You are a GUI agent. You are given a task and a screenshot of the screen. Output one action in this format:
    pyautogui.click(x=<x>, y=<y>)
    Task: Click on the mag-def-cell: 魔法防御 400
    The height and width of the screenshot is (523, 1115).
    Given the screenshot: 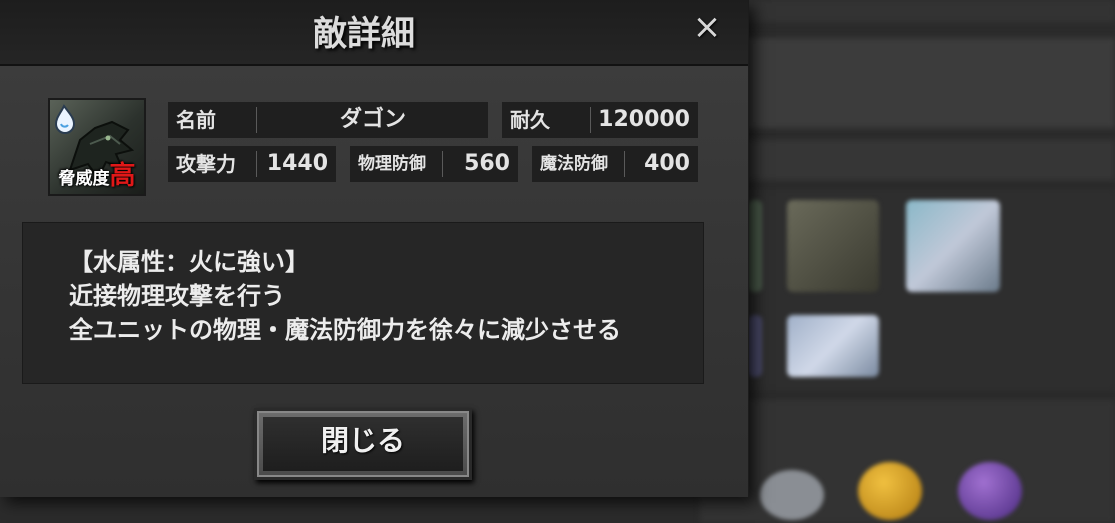 What is the action you would take?
    pyautogui.click(x=615, y=164)
    